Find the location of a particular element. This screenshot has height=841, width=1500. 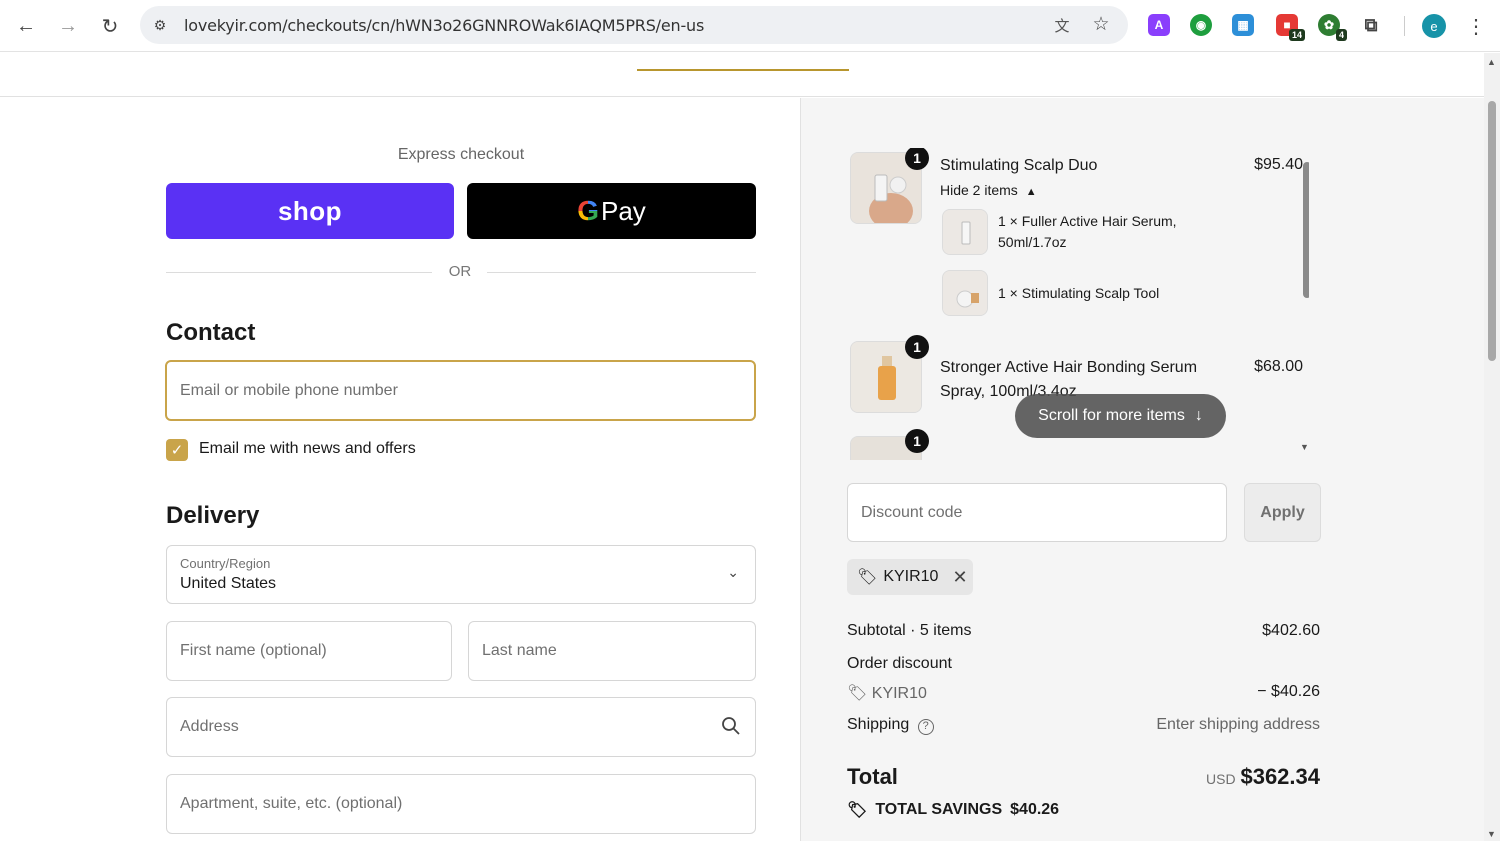

total-savings: 🏷︎ TOTAL SAVINGS $40.26 is located at coordinates (953, 810).